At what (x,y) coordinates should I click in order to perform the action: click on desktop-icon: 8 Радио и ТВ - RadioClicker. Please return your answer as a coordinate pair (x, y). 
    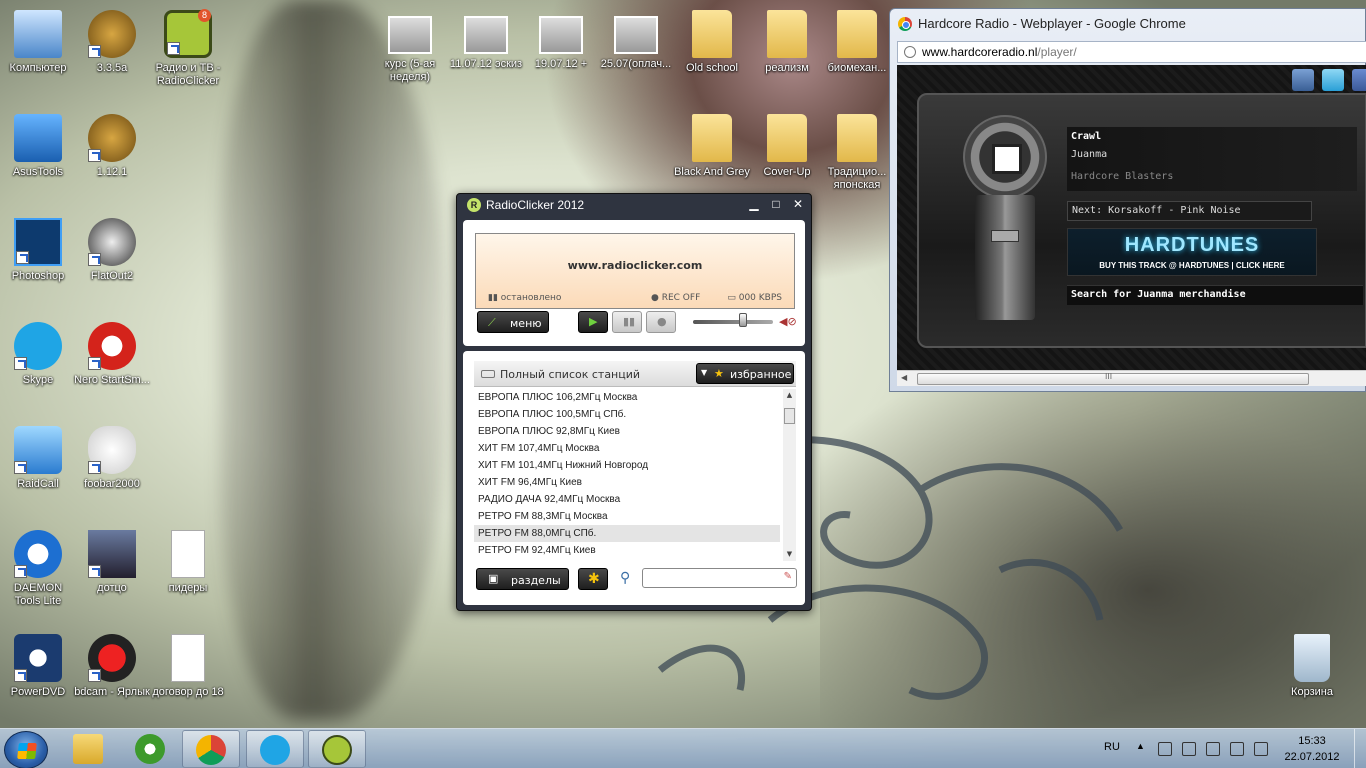
    Looking at the image, I should click on (188, 48).